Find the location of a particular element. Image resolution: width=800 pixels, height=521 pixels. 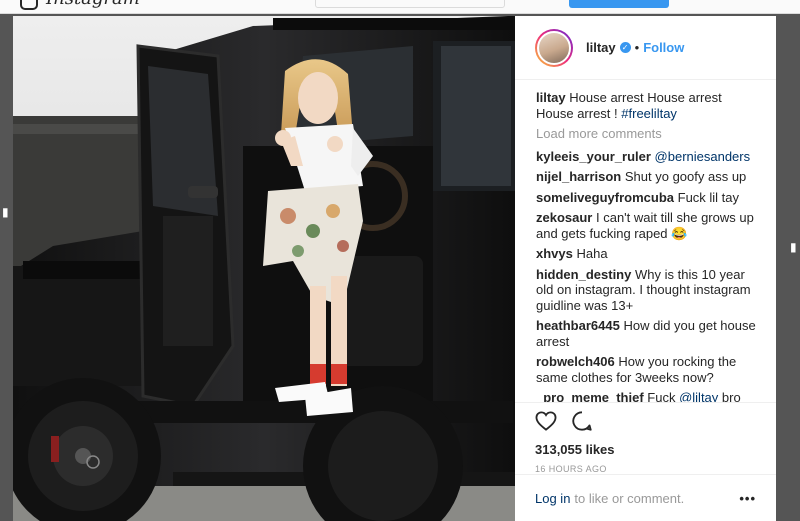

avatar-image is located at coordinates (554, 48).